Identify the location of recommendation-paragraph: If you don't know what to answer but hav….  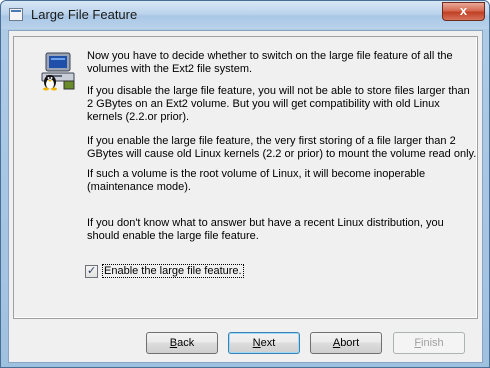
(265, 229).